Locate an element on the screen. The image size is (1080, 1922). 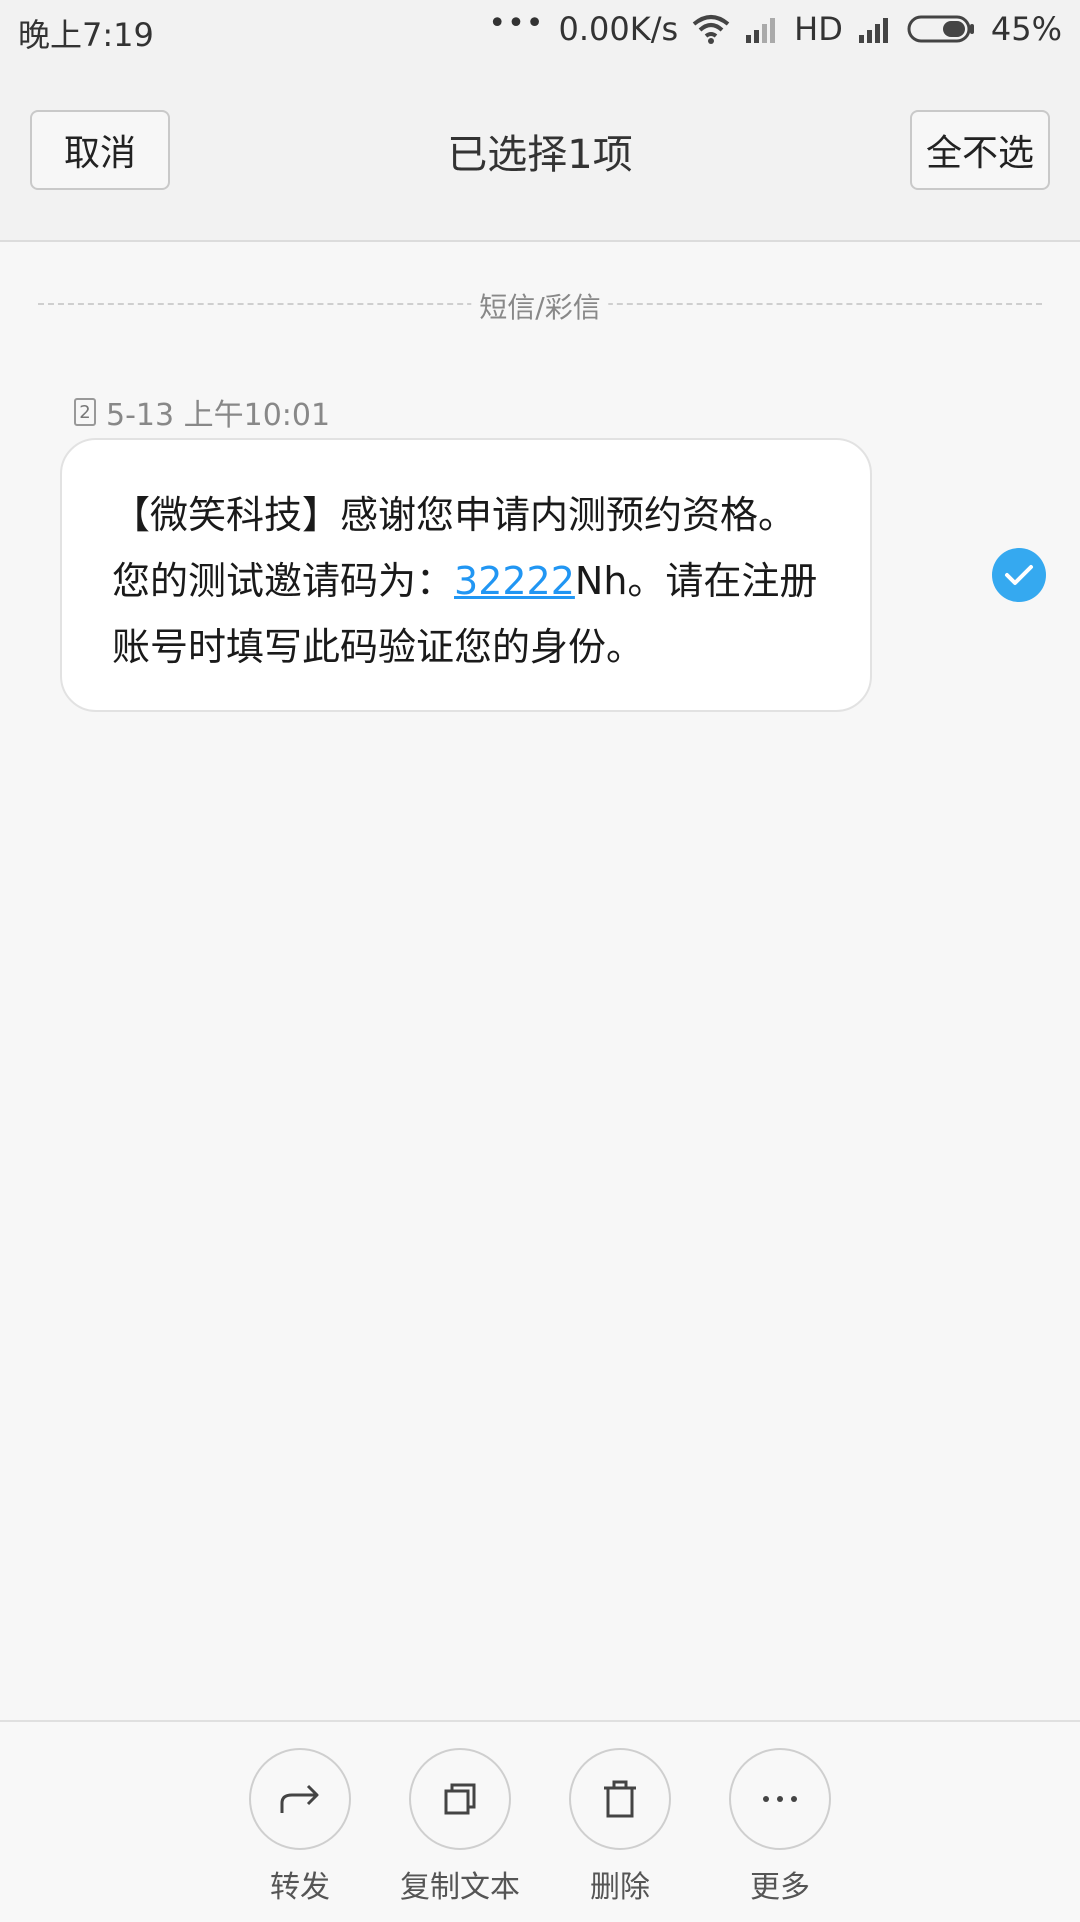
section-label: 短信/彩信 is located at coordinates (540, 306).